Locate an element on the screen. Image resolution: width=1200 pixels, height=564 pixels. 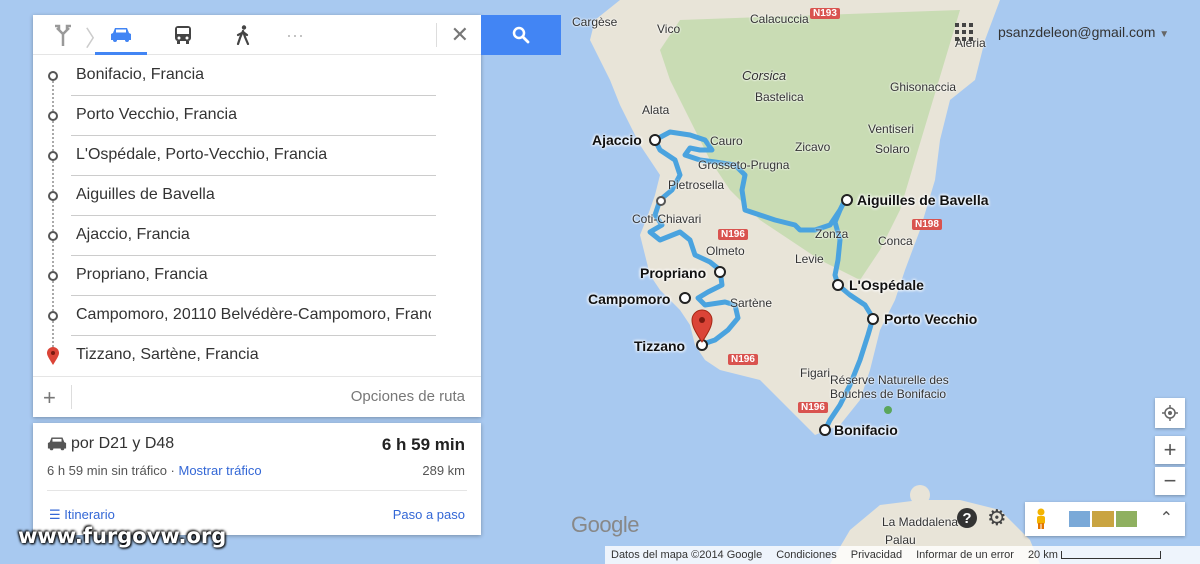
waypoint-row: L'Ospédale, Porto-Vecchio, Francia is located at coordinates (257, 163).